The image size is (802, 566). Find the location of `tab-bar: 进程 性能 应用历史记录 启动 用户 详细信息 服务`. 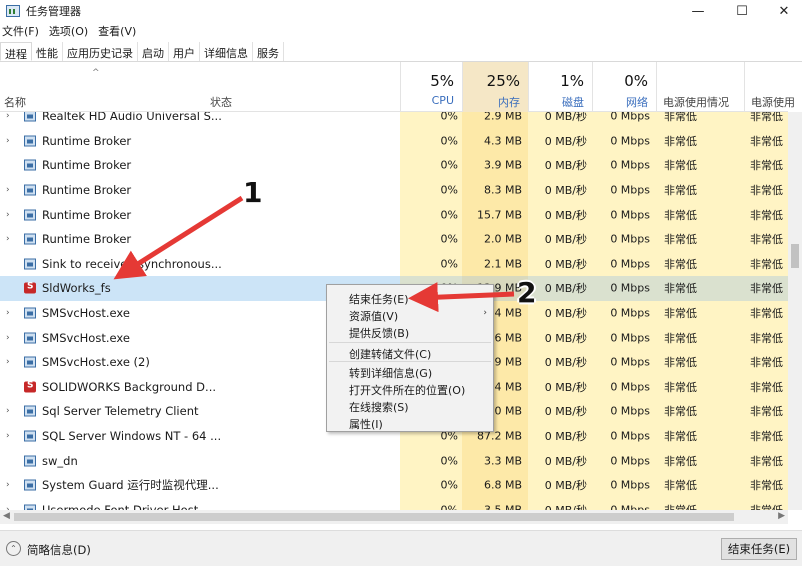

tab-bar: 进程 性能 应用历史记录 启动 用户 详细信息 服务 is located at coordinates (401, 52).